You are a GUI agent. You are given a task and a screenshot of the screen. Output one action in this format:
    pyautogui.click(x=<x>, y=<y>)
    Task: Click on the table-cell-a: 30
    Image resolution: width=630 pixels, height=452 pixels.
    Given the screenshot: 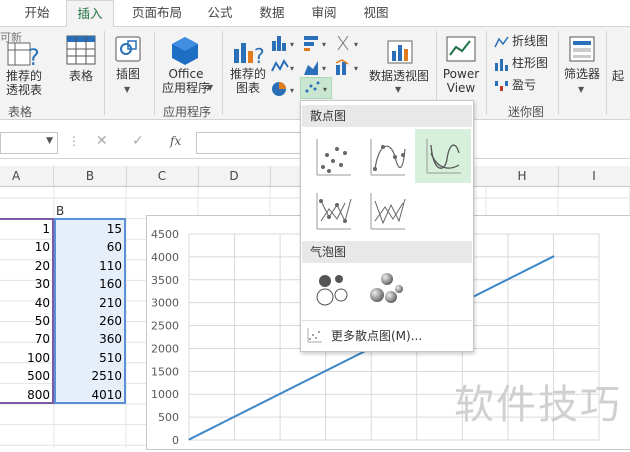 What is the action you would take?
    pyautogui.click(x=25, y=284)
    